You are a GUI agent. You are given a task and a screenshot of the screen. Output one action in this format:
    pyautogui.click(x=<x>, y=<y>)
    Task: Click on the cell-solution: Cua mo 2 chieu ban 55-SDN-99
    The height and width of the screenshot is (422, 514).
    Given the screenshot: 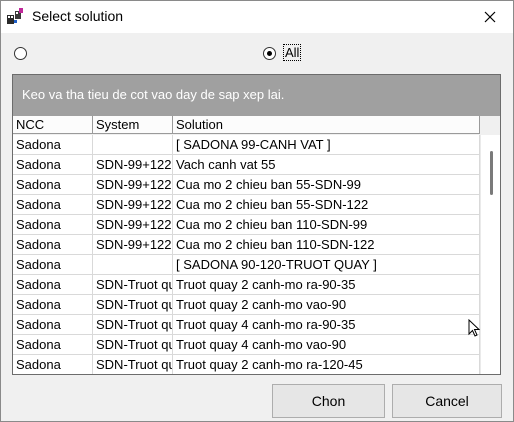 What is the action you would take?
    pyautogui.click(x=326, y=185)
    